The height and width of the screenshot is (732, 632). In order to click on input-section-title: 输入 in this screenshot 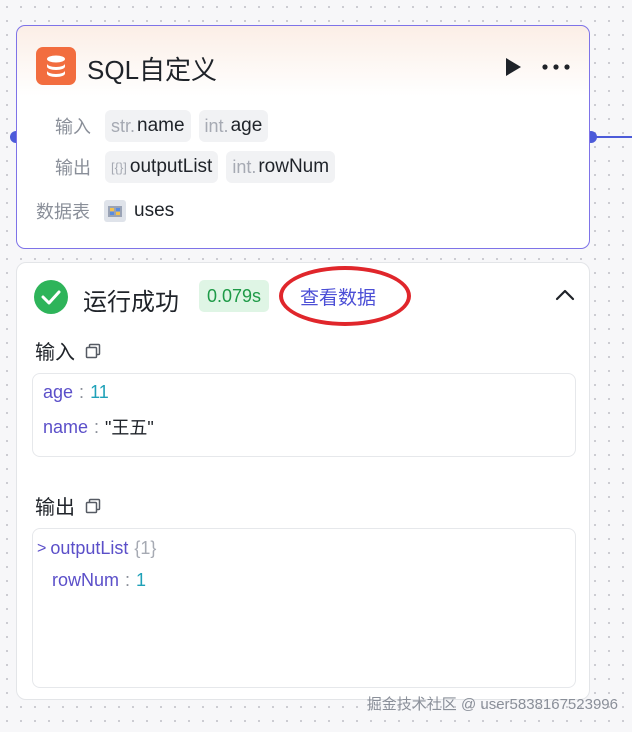, I will do `click(68, 350)`.